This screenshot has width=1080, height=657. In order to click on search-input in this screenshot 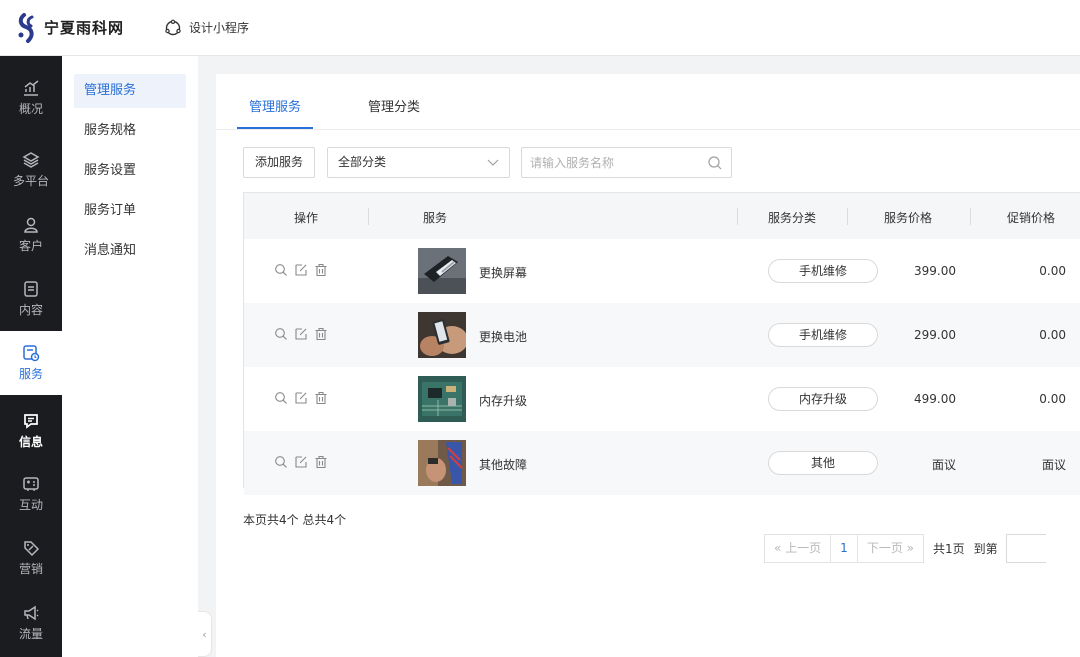, I will do `click(615, 162)`.